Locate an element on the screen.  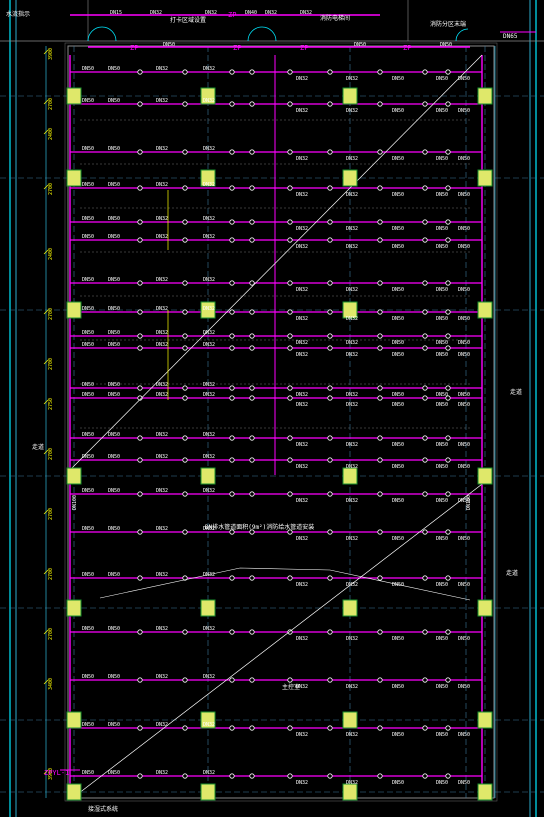
pipe-label-dn32-c-14: DN32 is located at coordinates (302, 501).